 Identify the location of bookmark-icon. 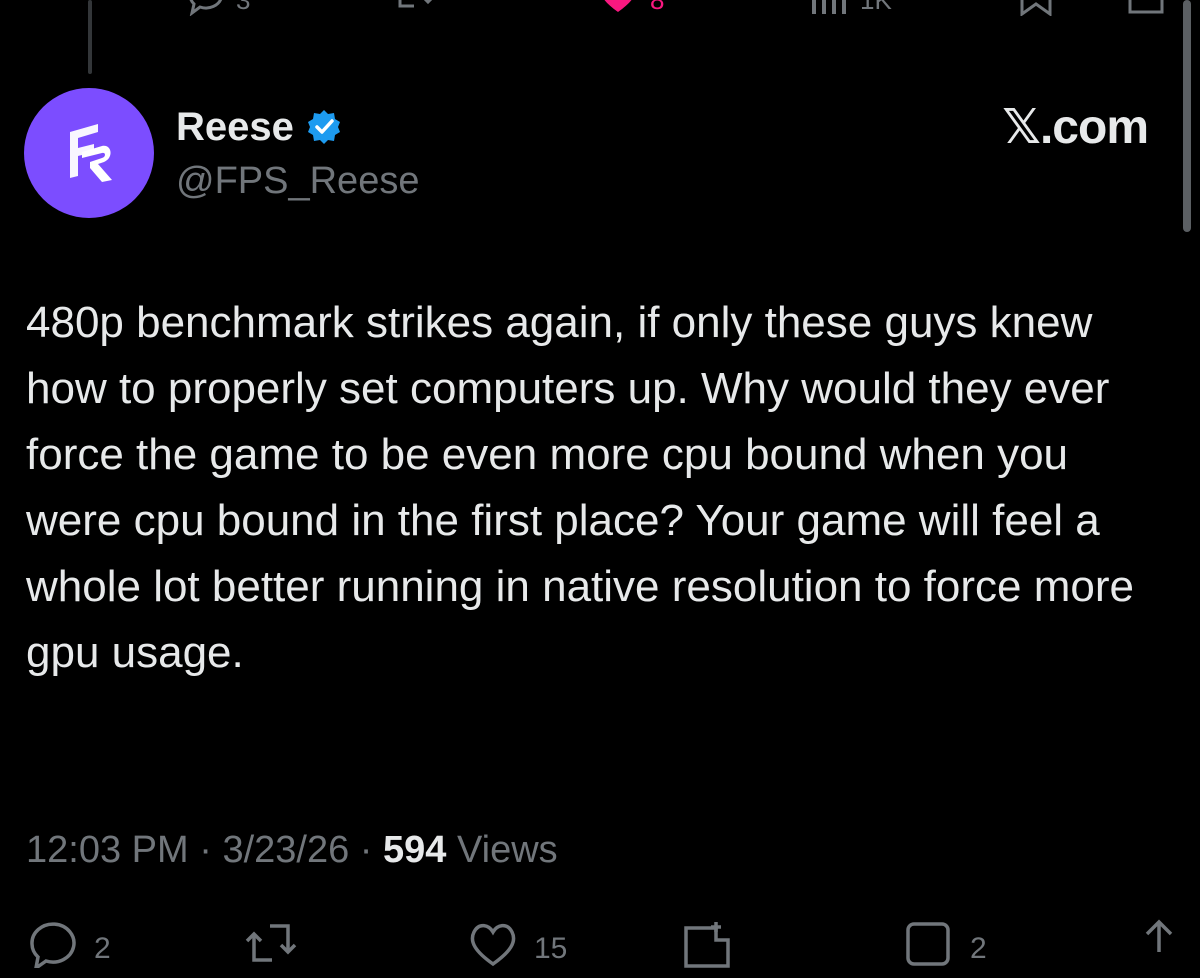
(1036, 8).